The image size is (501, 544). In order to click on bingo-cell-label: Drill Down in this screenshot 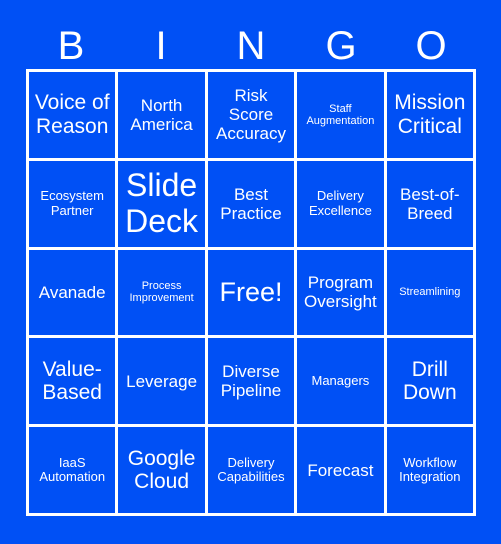, I will do `click(429, 381)`.